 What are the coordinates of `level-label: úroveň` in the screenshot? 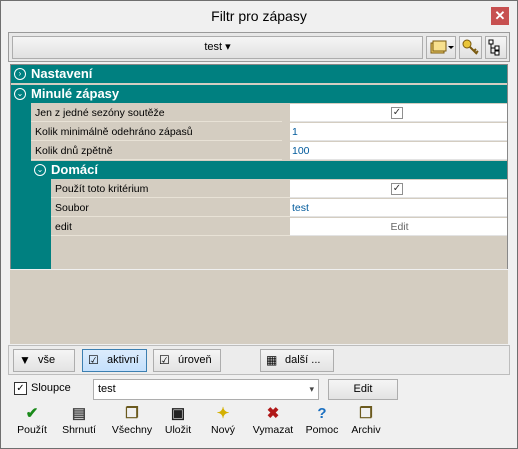 It's located at (195, 360).